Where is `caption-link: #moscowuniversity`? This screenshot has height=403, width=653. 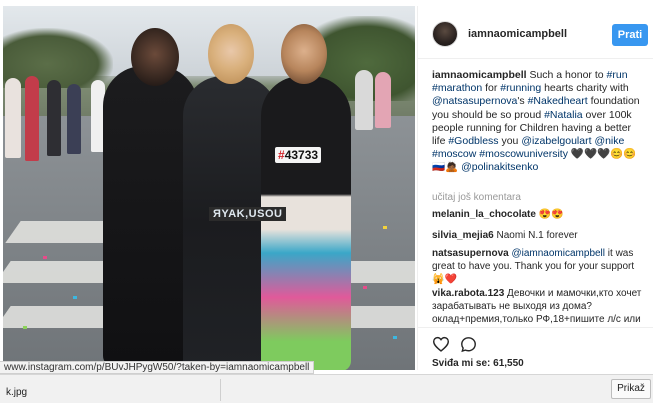
caption-link: #moscowuniversity is located at coordinates (523, 154).